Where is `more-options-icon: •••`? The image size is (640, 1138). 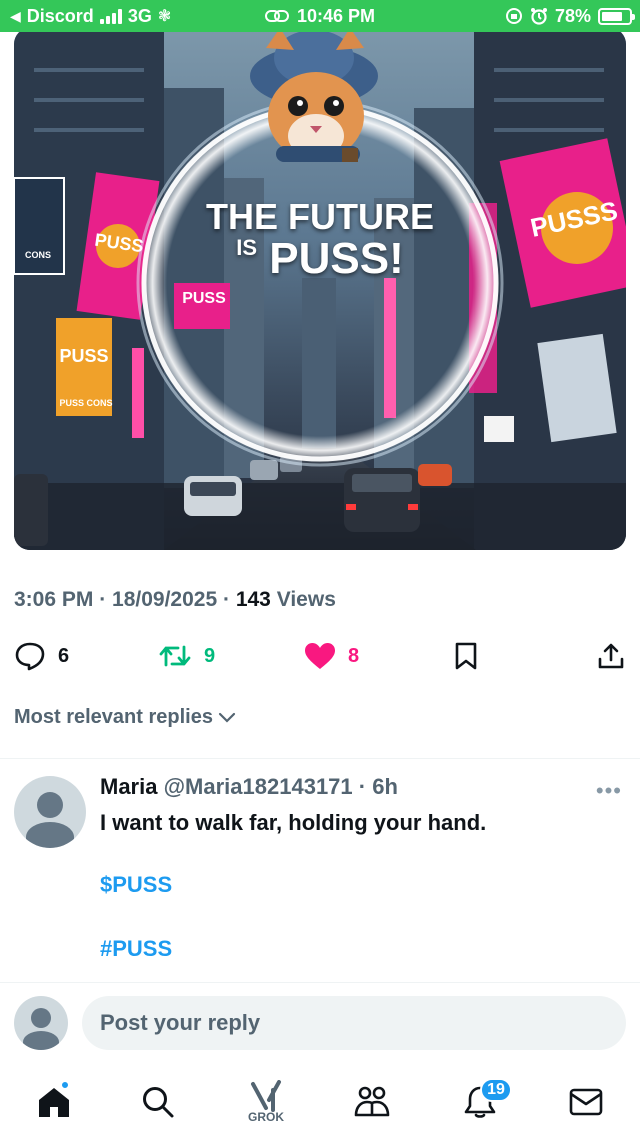 more-options-icon: ••• is located at coordinates (609, 791).